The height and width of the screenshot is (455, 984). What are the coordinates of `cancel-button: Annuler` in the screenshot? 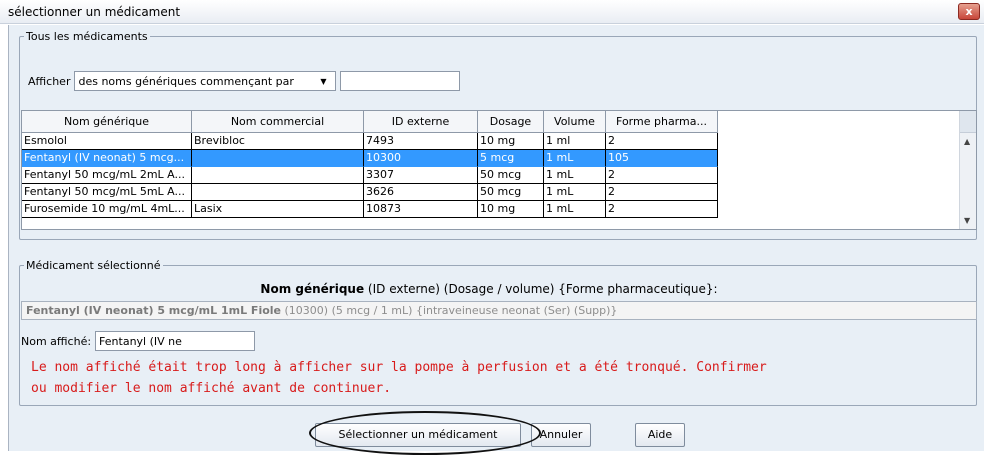 It's located at (561, 435).